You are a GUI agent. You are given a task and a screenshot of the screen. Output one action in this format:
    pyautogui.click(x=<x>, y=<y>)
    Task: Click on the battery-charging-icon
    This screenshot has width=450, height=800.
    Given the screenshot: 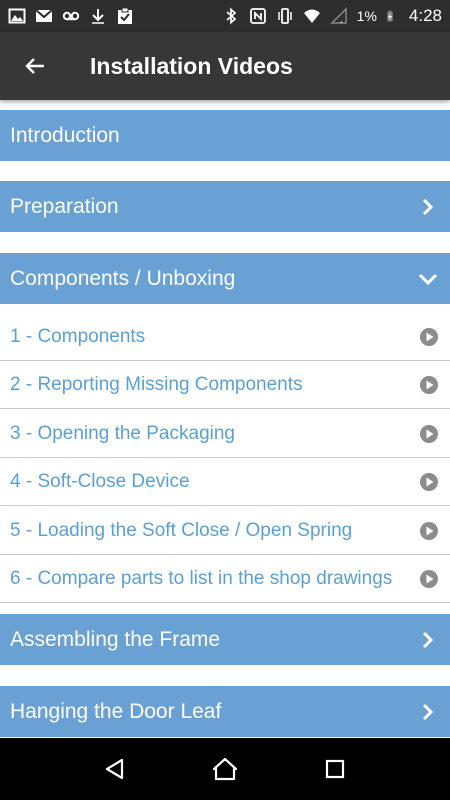 What is the action you would take?
    pyautogui.click(x=390, y=16)
    